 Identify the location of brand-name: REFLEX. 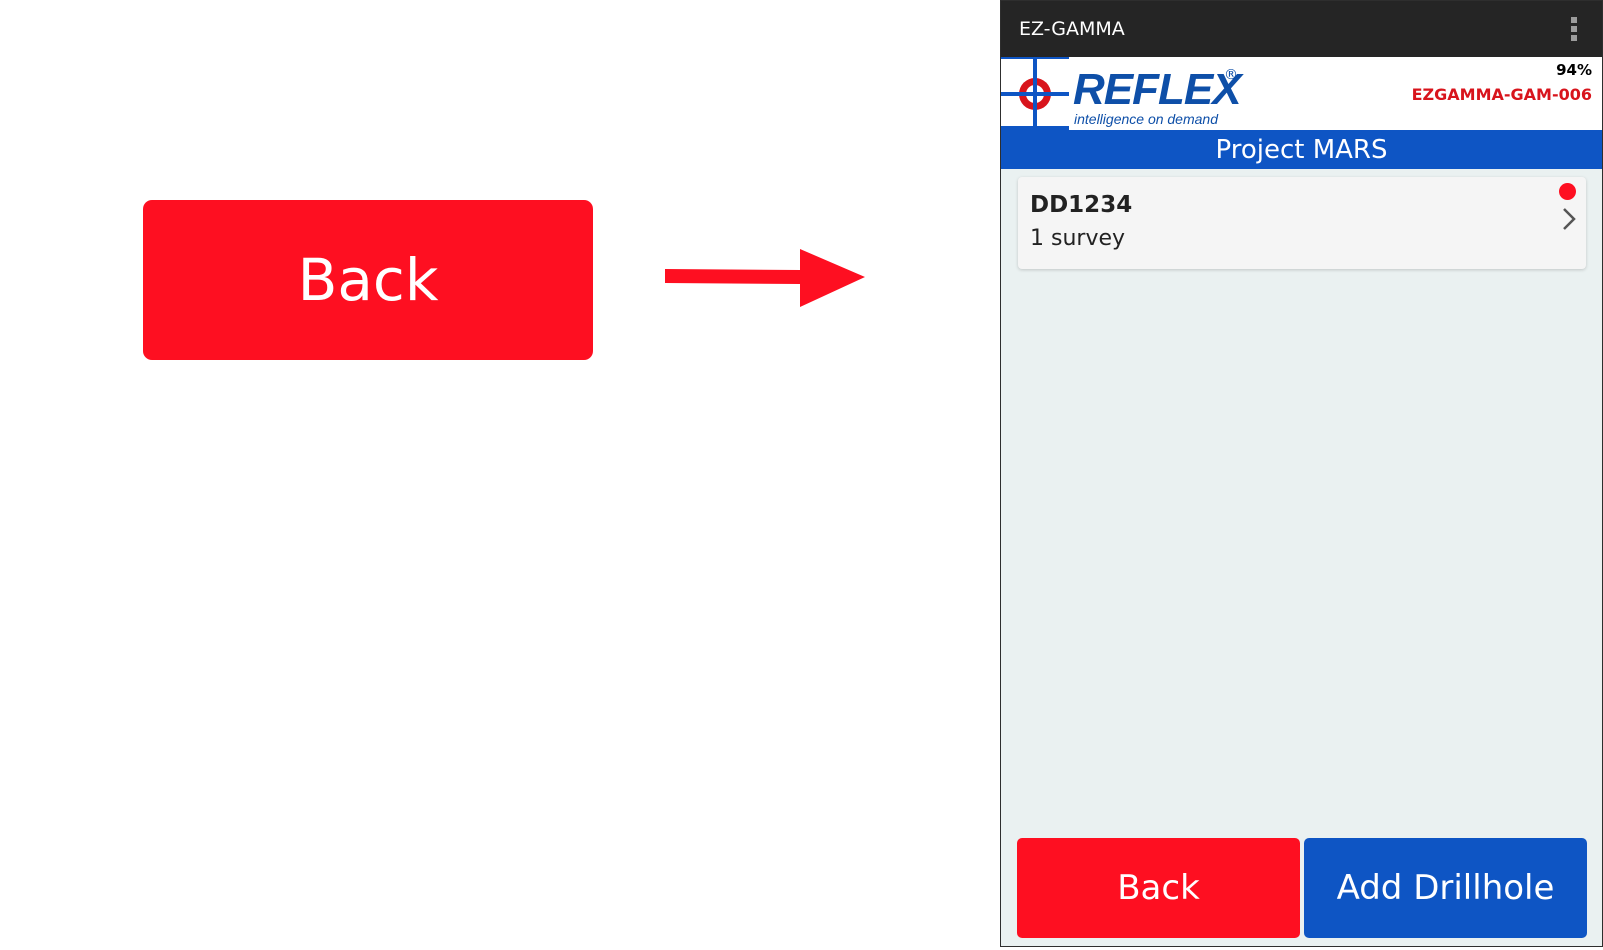
(1157, 89).